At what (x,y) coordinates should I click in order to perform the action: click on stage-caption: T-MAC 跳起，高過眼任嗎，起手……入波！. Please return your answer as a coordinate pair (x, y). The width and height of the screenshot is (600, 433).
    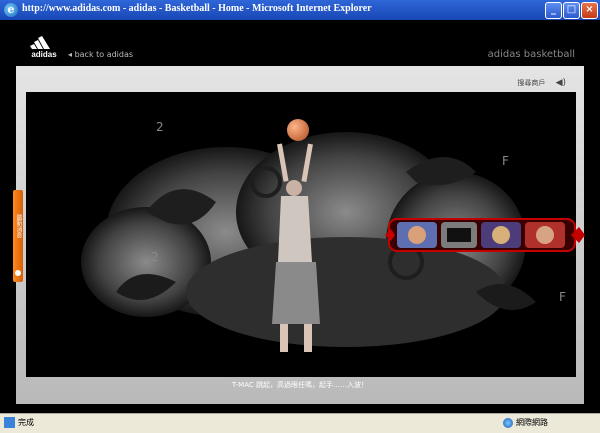
    Looking at the image, I should click on (300, 385).